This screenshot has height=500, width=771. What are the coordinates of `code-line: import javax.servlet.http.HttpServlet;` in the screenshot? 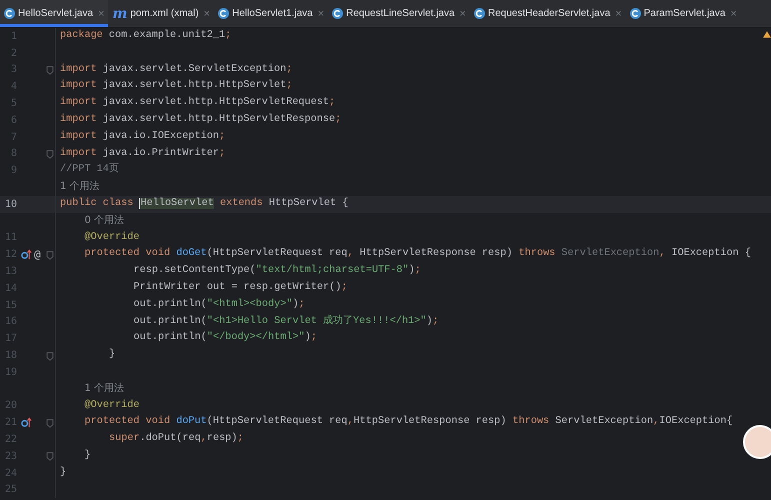 It's located at (175, 86).